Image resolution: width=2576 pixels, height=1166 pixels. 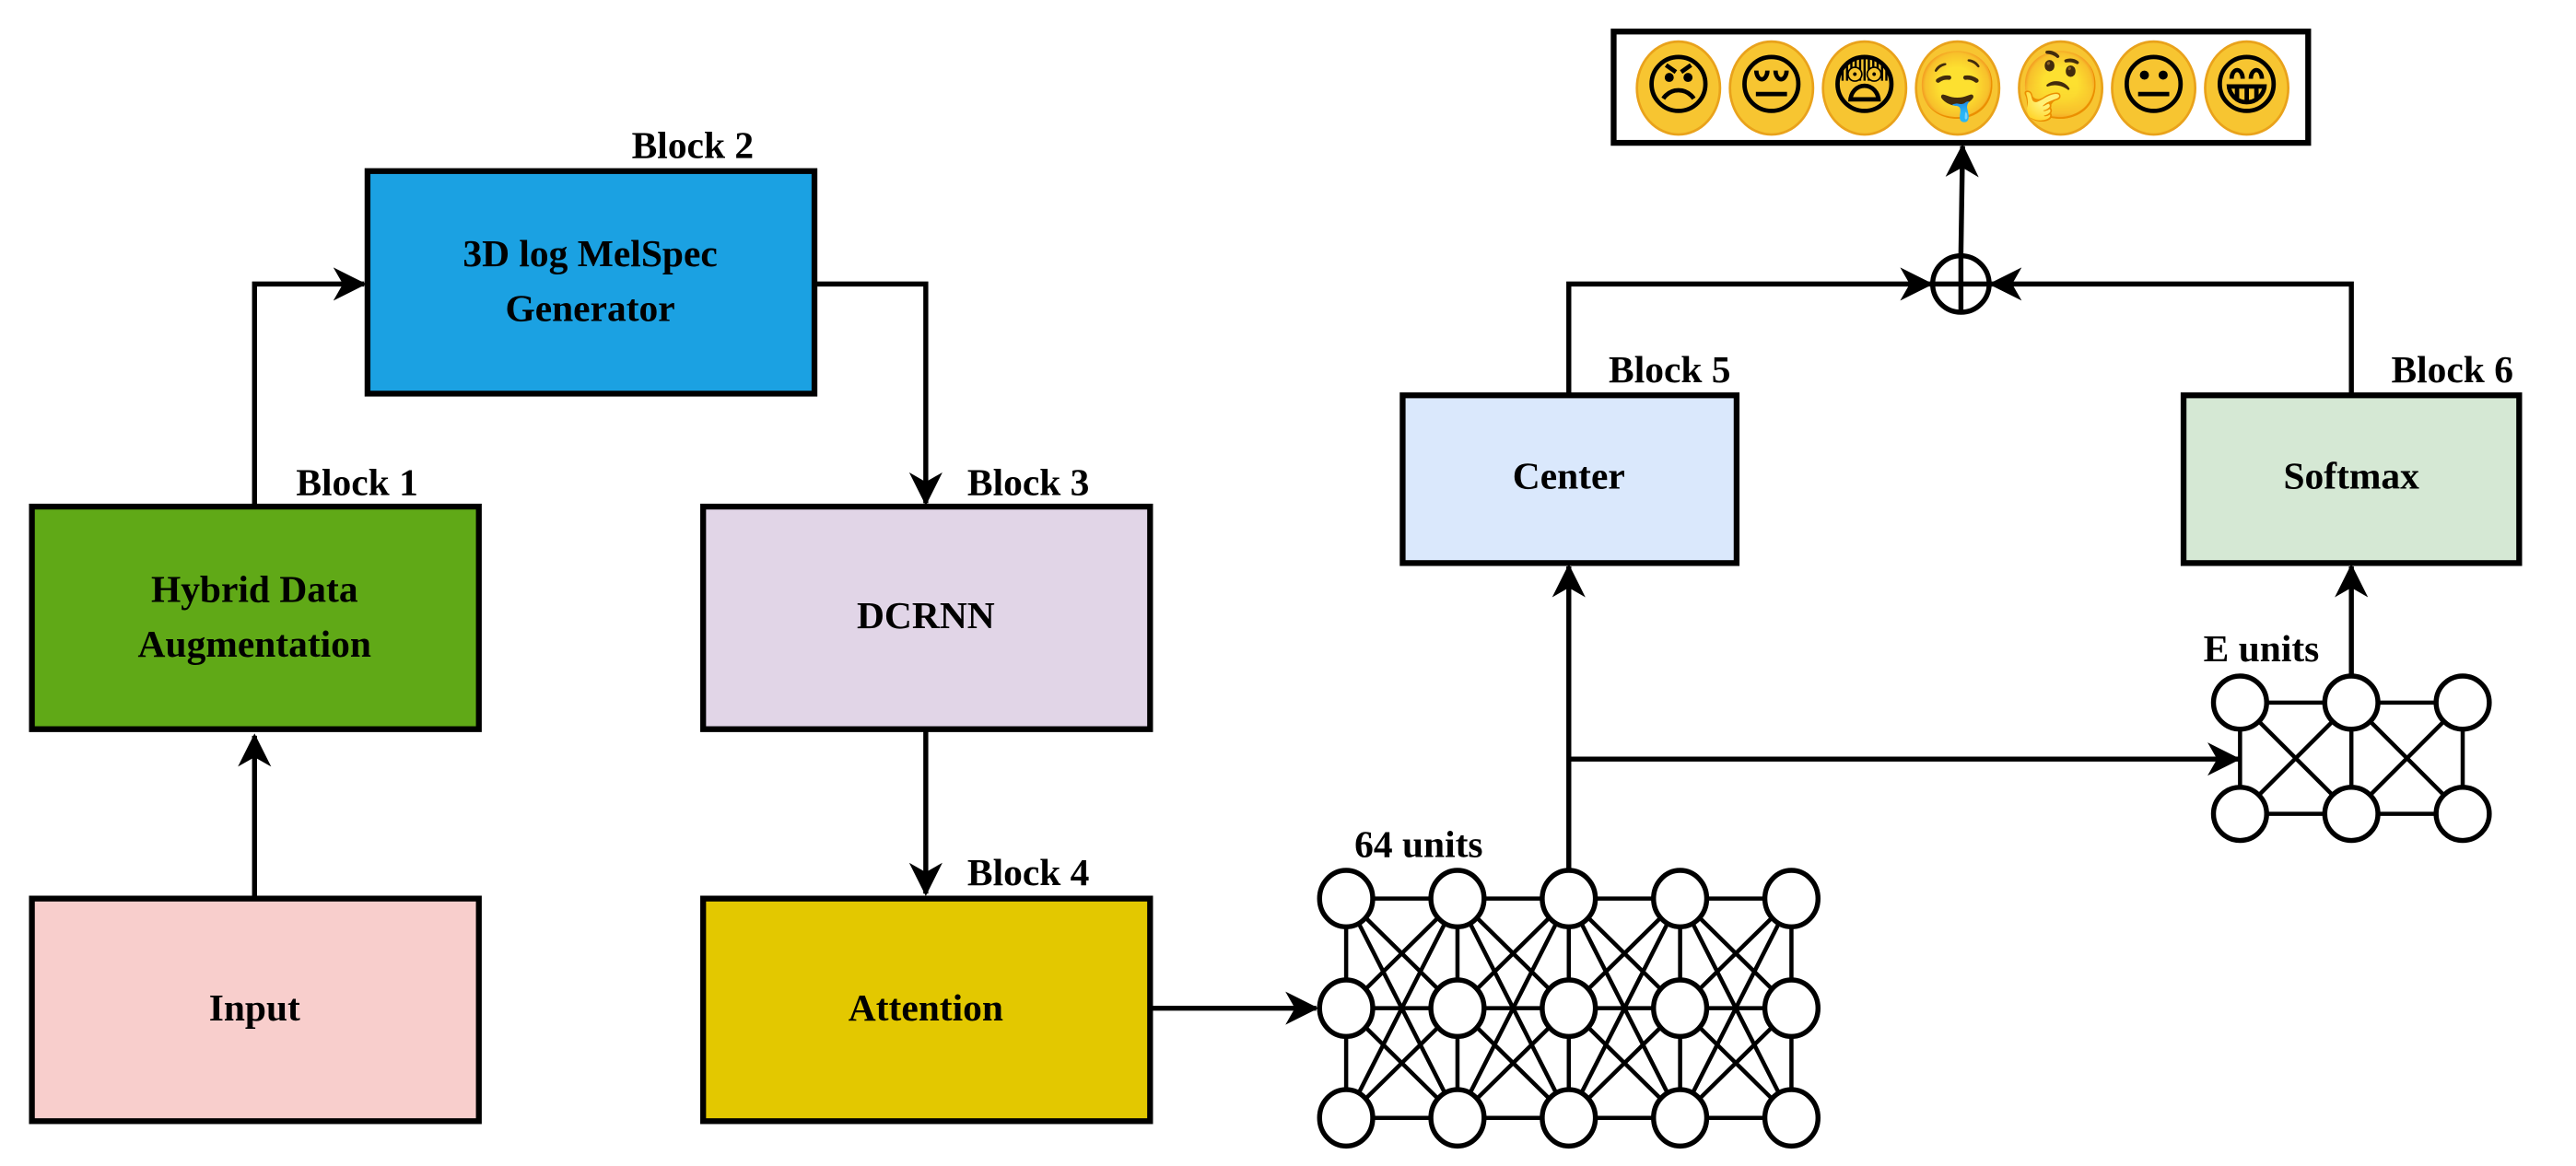 I want to click on embedding-layer-network, so click(x=2351, y=758).